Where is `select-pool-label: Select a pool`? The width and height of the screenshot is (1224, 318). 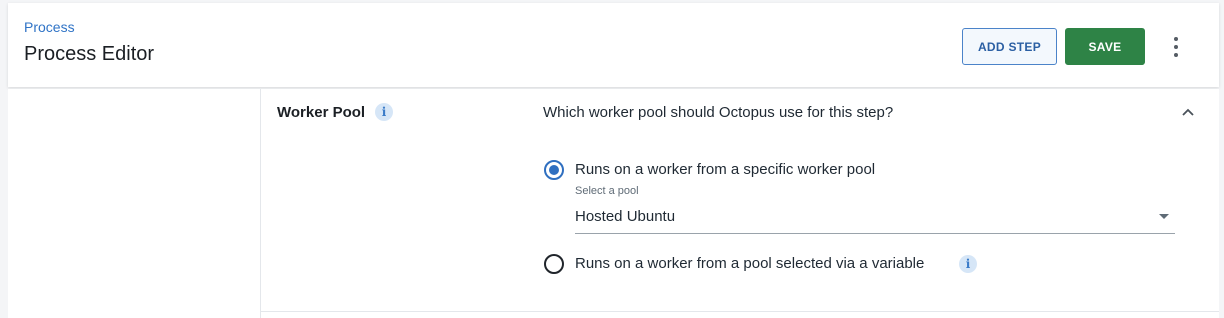 select-pool-label: Select a pool is located at coordinates (607, 191).